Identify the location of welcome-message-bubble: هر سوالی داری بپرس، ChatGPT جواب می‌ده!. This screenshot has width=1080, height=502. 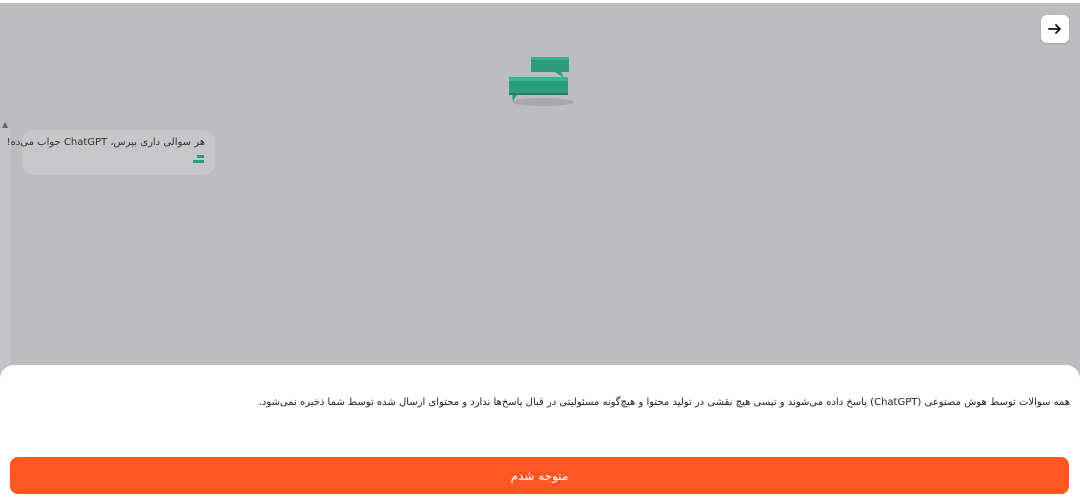
(110, 152).